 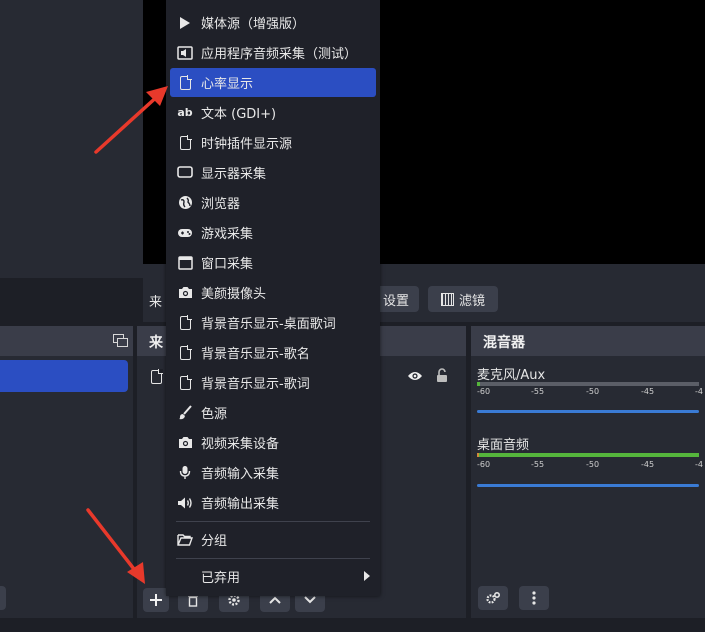 What do you see at coordinates (185, 173) in the screenshot?
I see `monitor-icon` at bounding box center [185, 173].